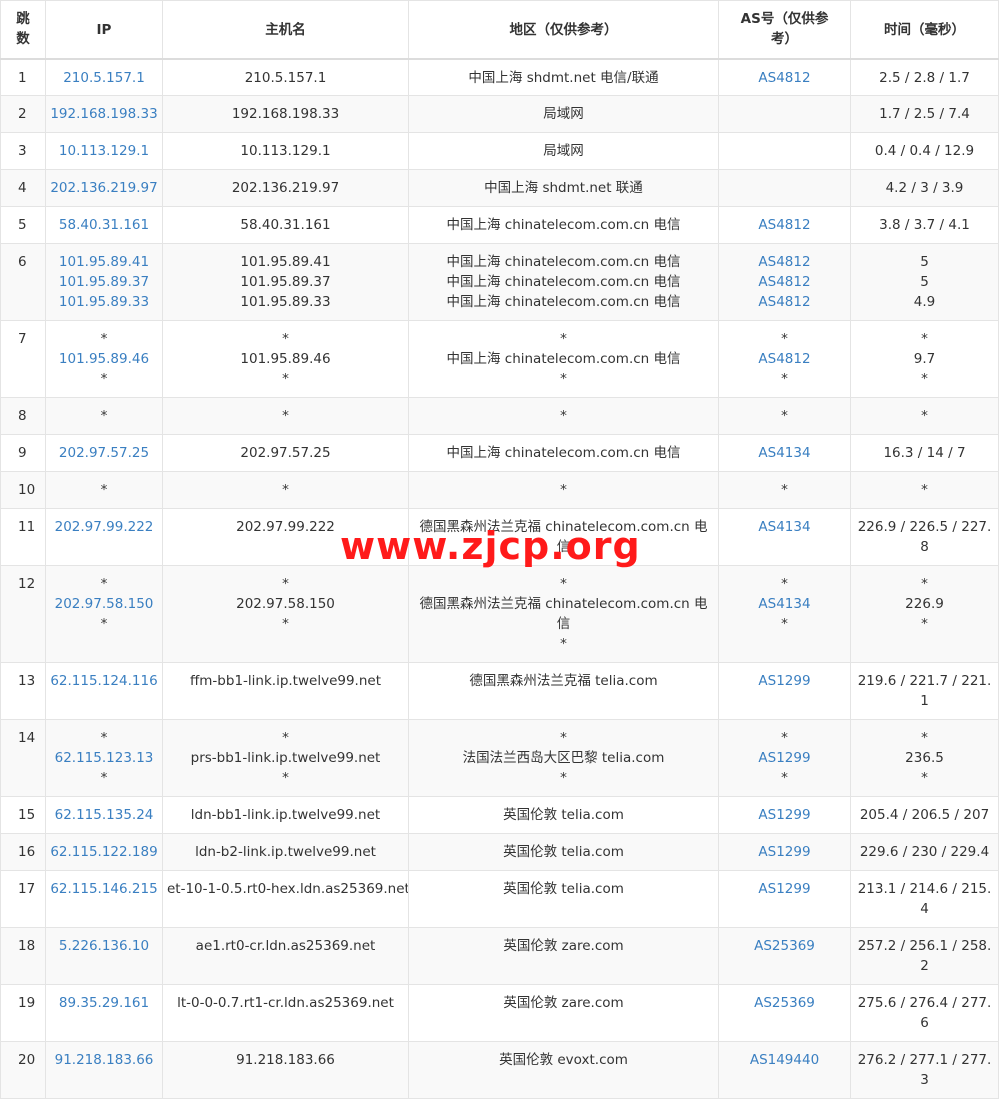 Image resolution: width=1000 pixels, height=1099 pixels. I want to click on hop-number: 7, so click(23, 359).